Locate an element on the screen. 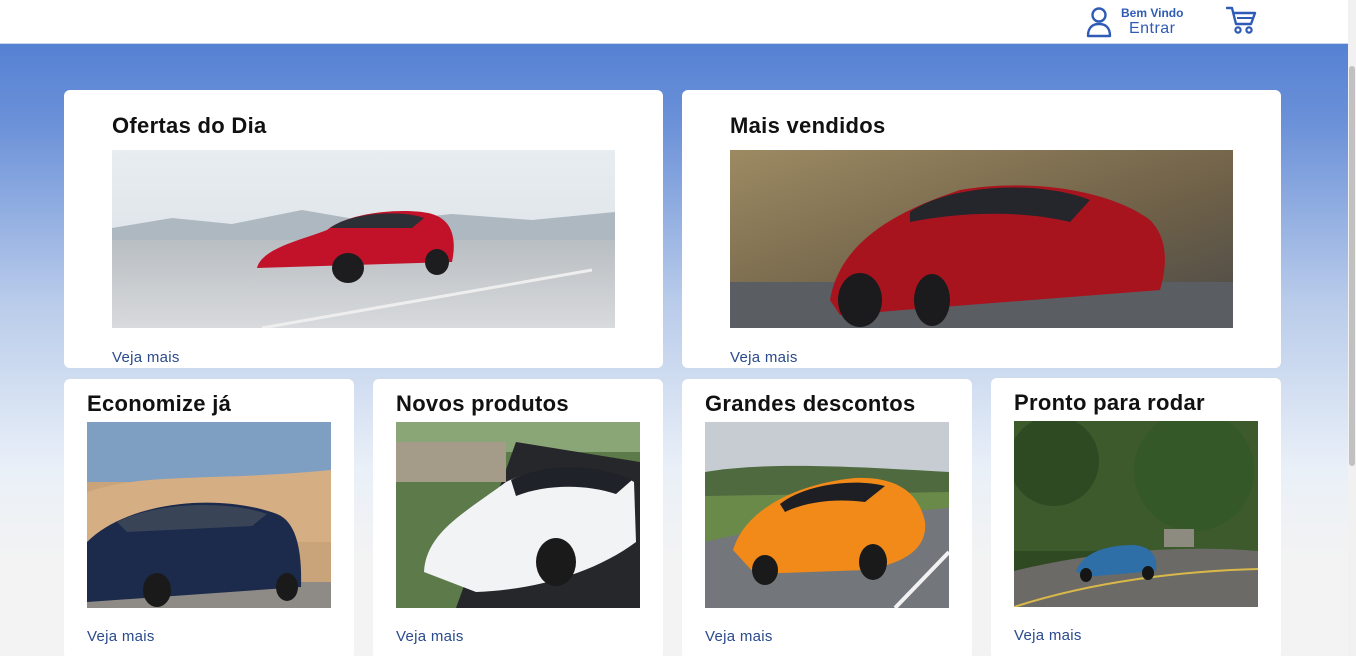 This screenshot has height=656, width=1356. card-big-discounts: Grandes descontos Veja mais is located at coordinates (827, 517).